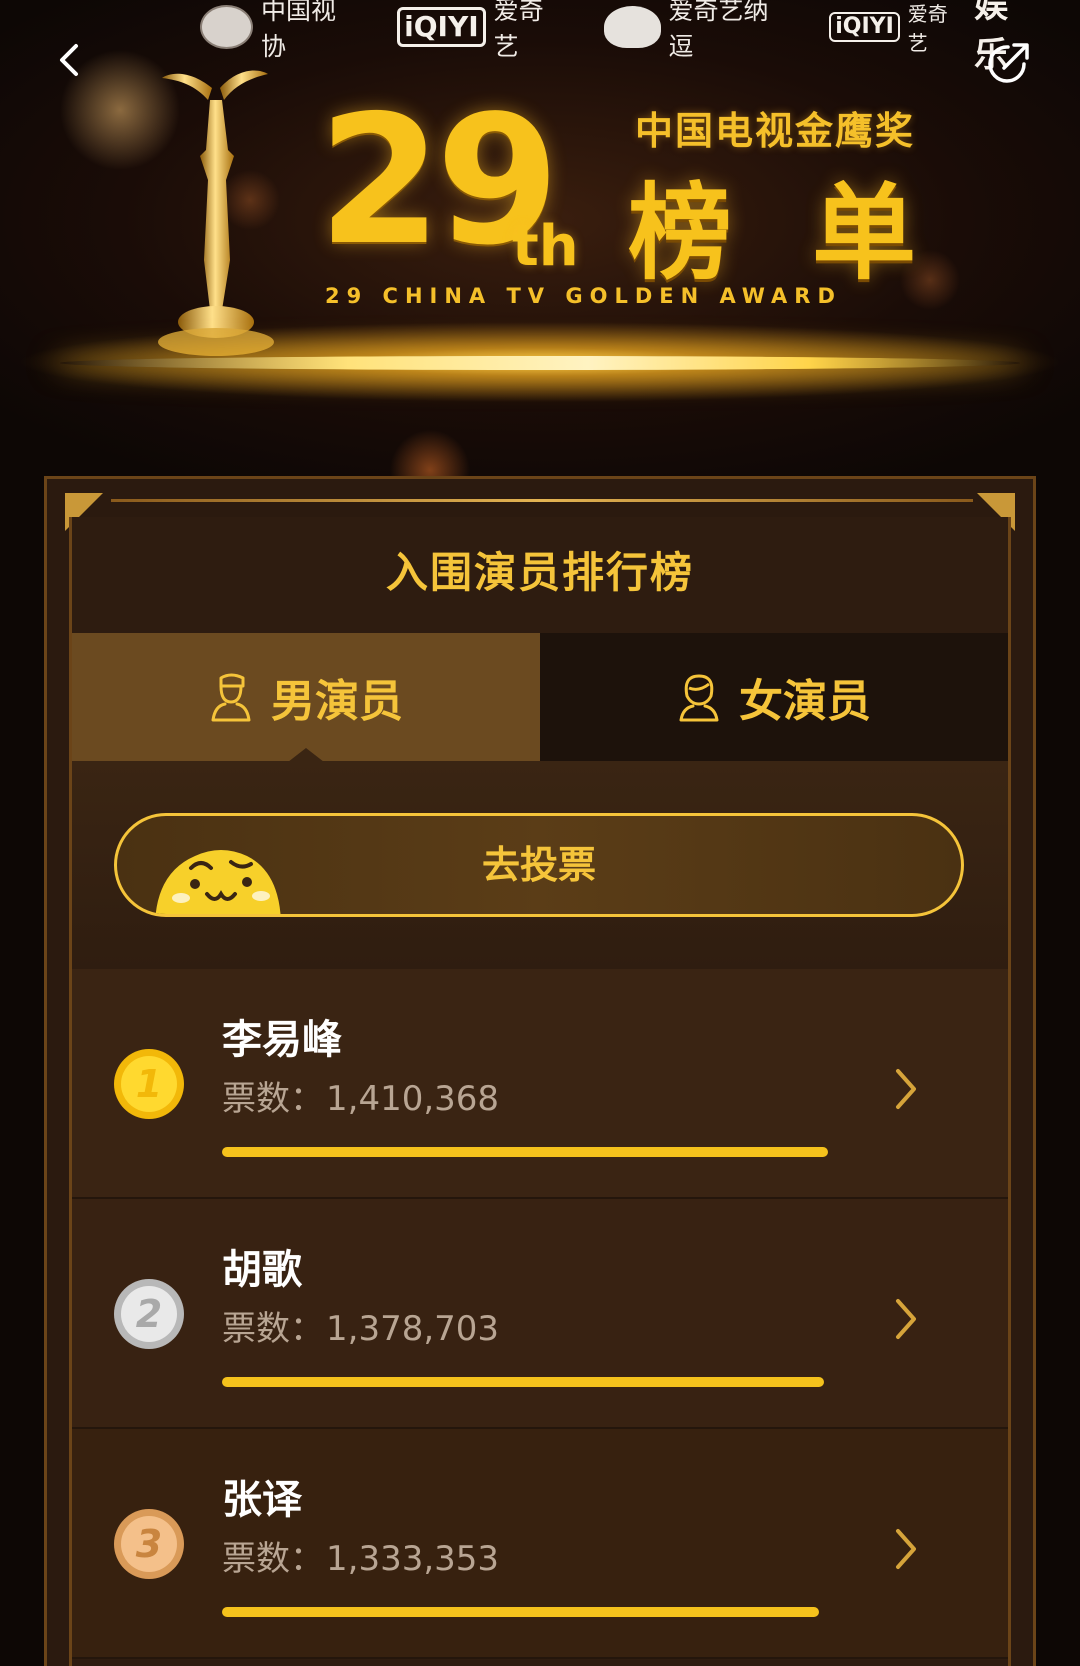 This screenshot has height=1666, width=1080. Describe the element at coordinates (545, 246) in the screenshot. I see `edition-suffix: th` at that location.